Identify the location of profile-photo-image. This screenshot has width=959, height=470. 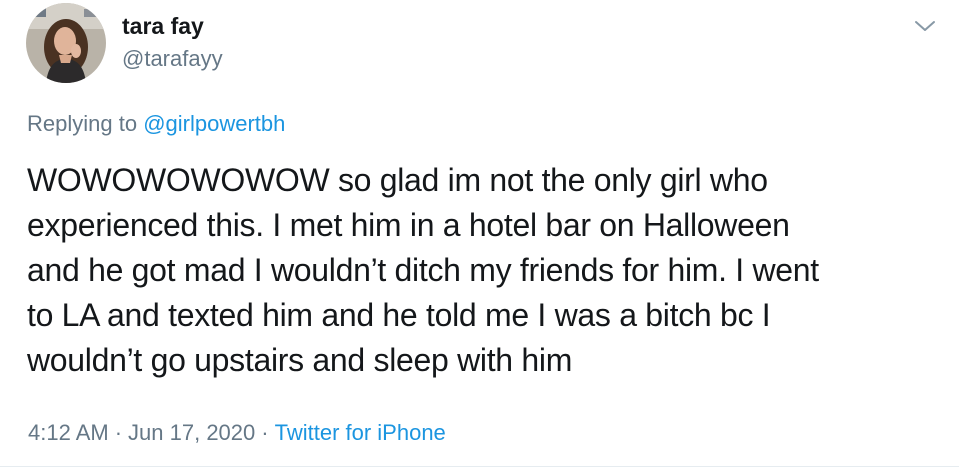
(66, 43).